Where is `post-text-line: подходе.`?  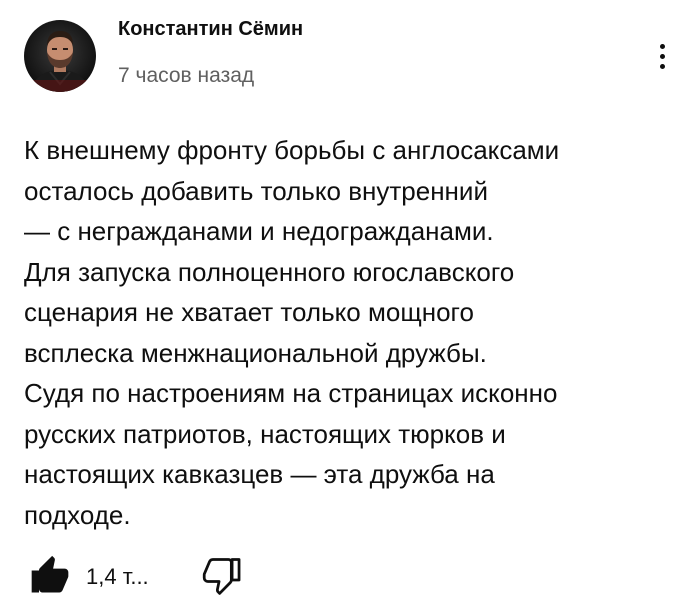
post-text-line: подходе. is located at coordinates (77, 514).